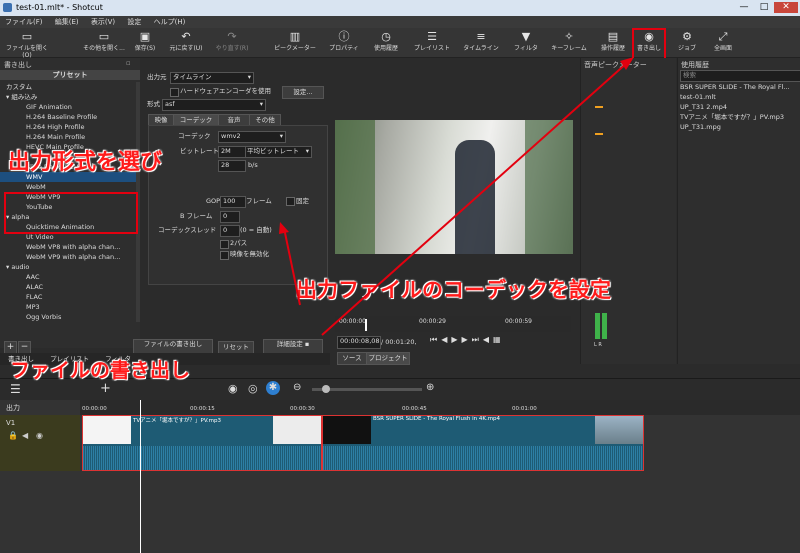 This screenshot has width=800, height=553. What do you see at coordinates (284, 228) in the screenshot?
I see `arrow-head-codec` at bounding box center [284, 228].